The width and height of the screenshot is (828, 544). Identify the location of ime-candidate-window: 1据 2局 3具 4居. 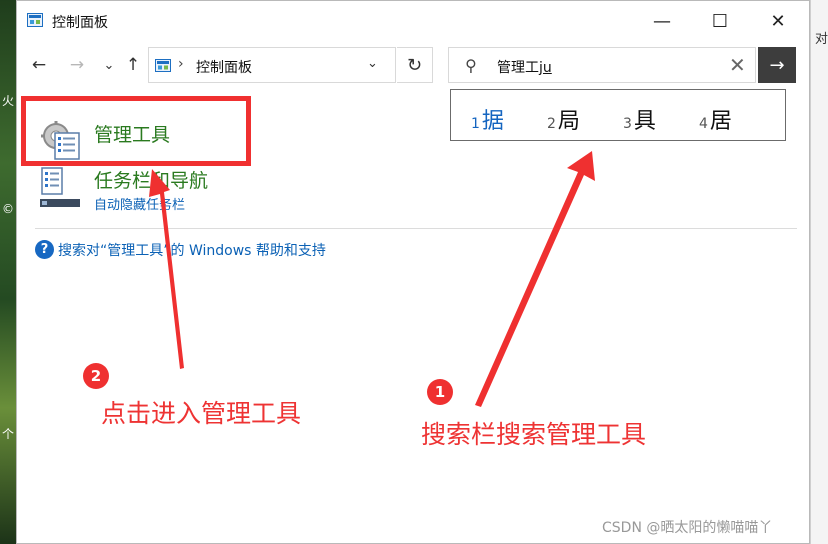
(618, 115).